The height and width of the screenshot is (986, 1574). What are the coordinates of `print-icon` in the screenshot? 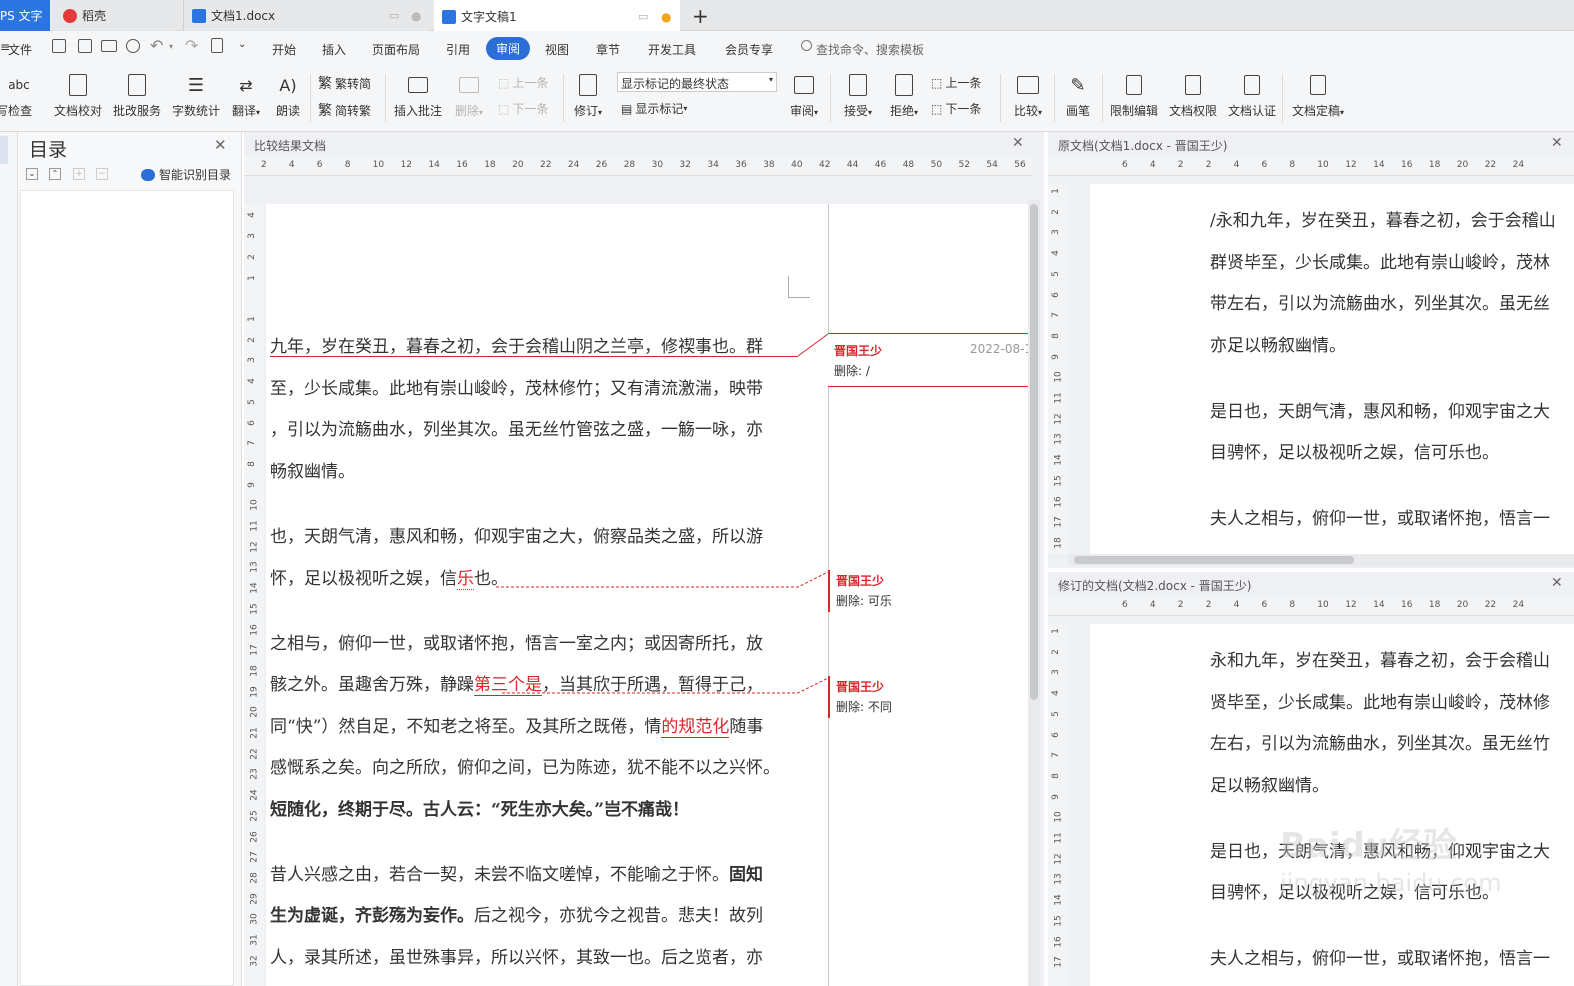 It's located at (109, 46).